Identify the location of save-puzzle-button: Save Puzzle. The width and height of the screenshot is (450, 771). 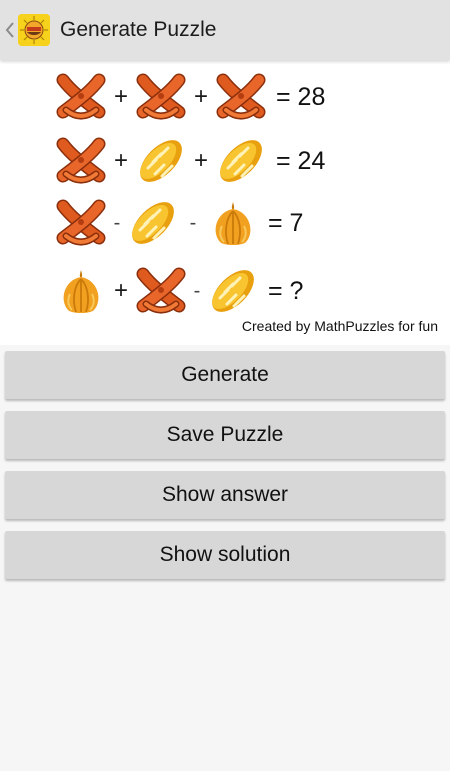
(225, 435).